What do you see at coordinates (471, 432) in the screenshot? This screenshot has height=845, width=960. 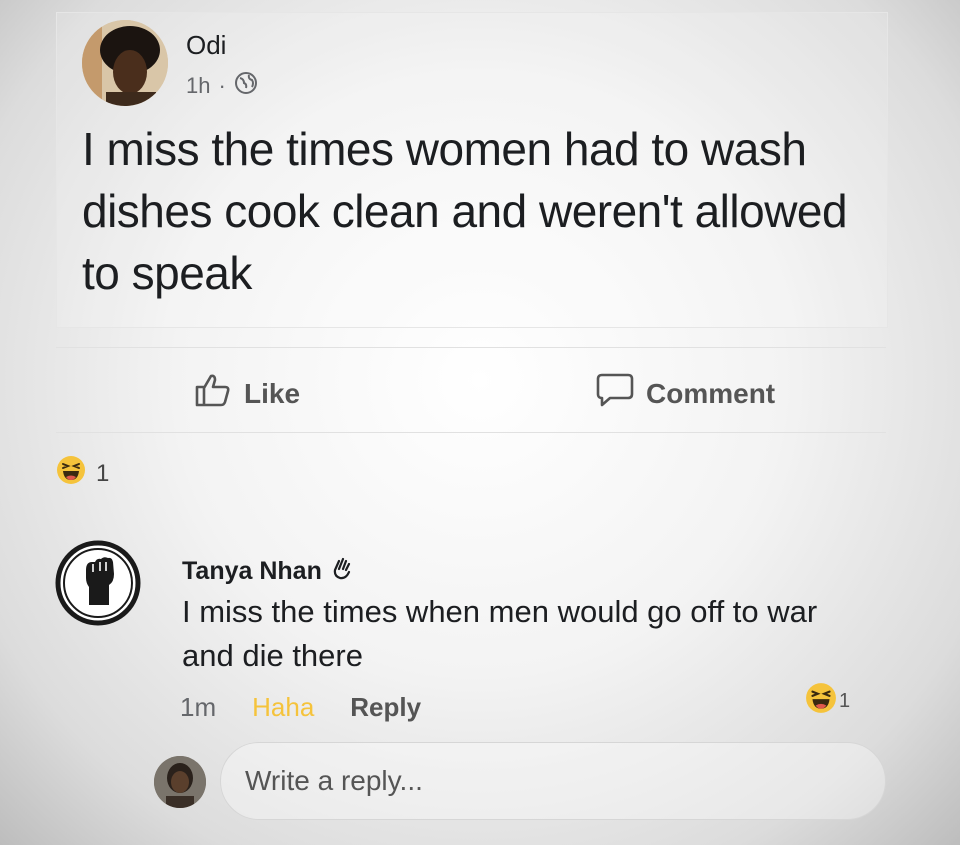 I see `divider-bottom` at bounding box center [471, 432].